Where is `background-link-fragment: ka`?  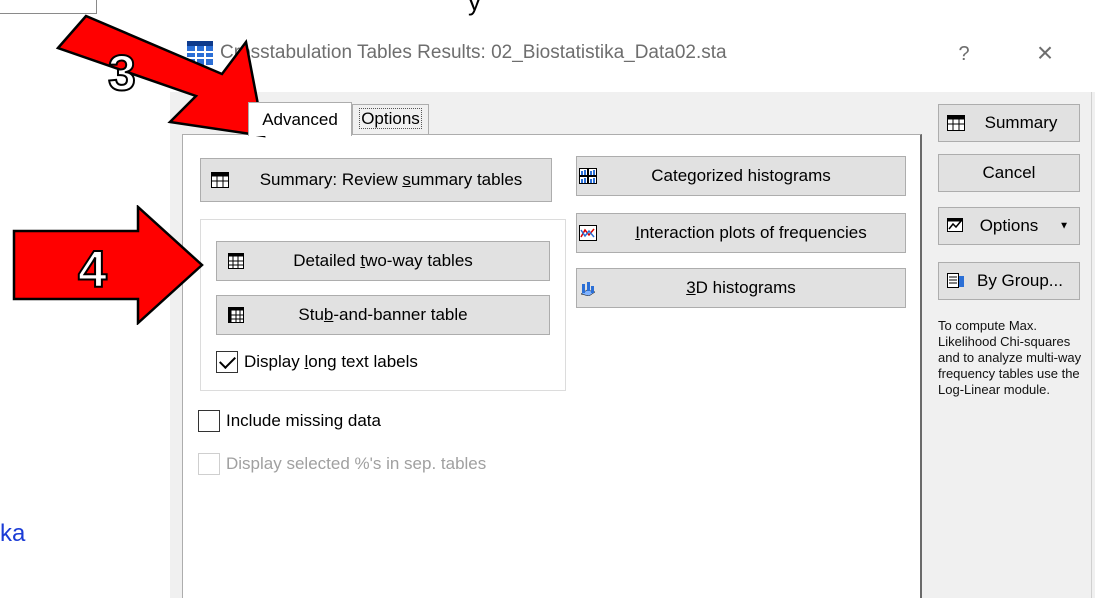
background-link-fragment: ka is located at coordinates (12, 534).